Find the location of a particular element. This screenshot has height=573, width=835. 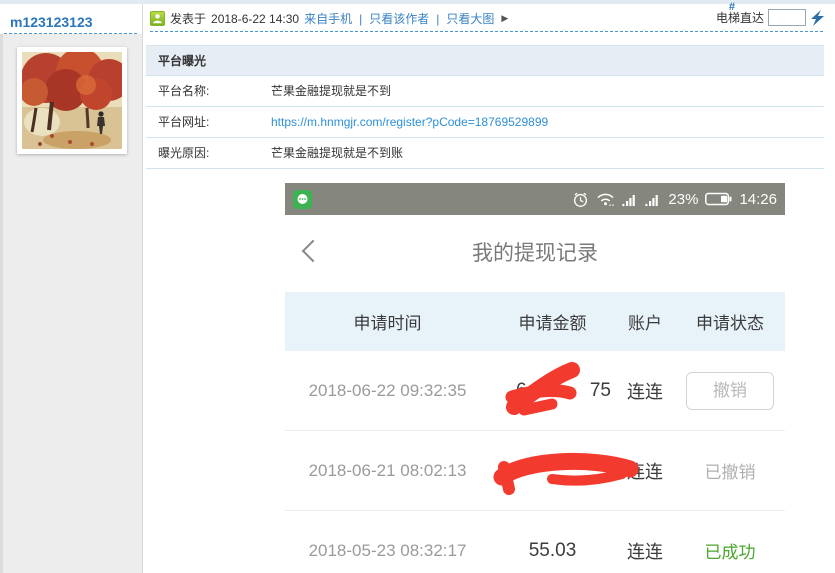

withdraw-table-header: 申请时间 申请金额 账户 申请状态 is located at coordinates (535, 321).